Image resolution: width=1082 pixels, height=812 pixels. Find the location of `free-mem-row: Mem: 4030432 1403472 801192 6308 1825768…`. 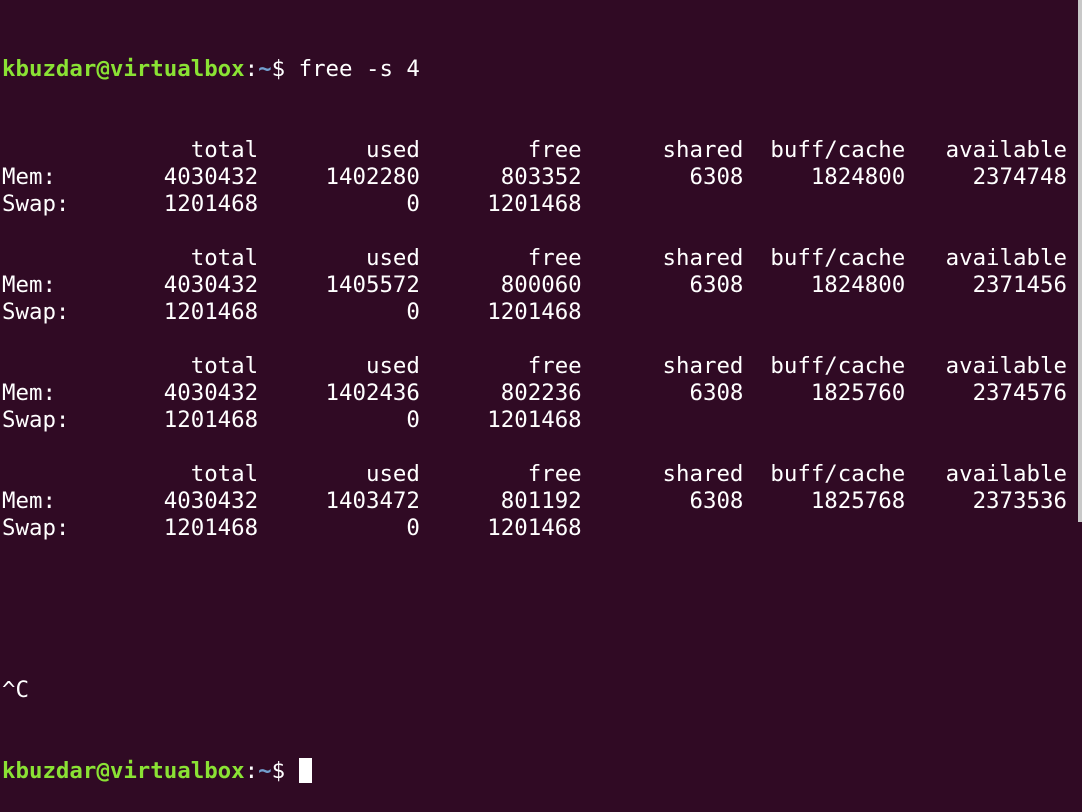

free-mem-row: Mem: 4030432 1403472 801192 6308 1825768… is located at coordinates (534, 501).